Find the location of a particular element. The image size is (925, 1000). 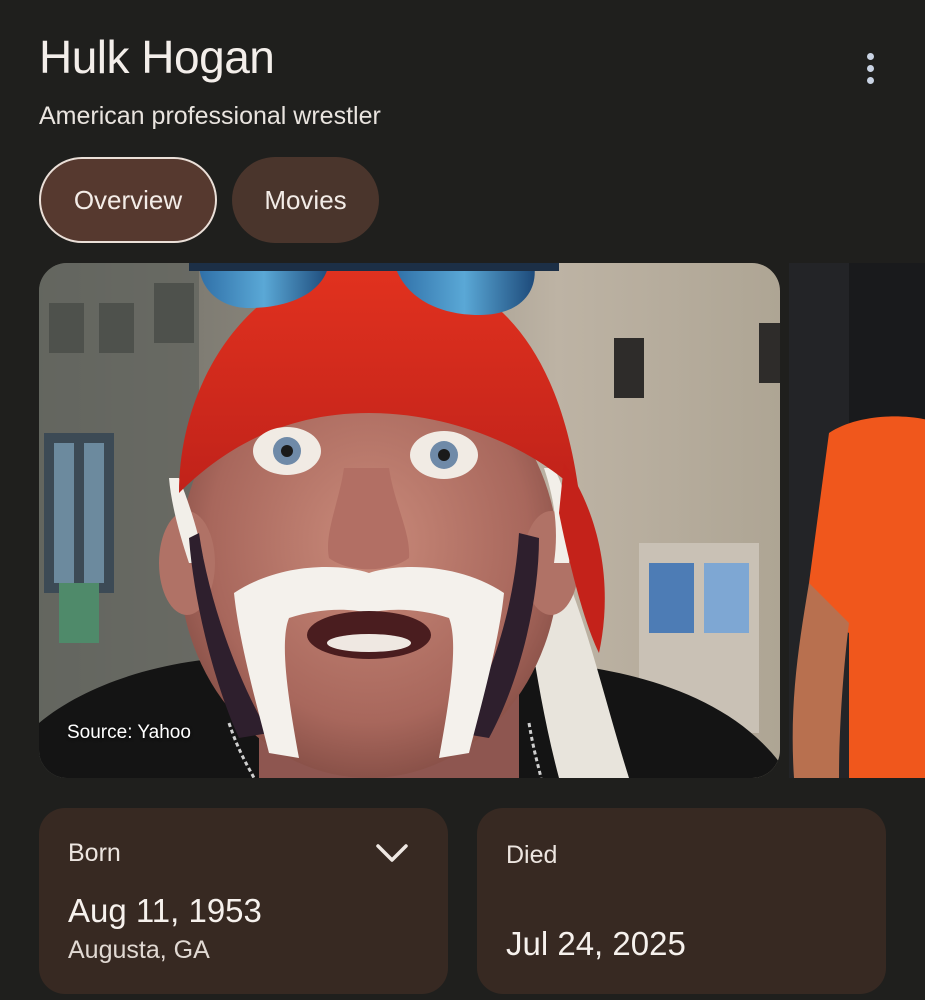

next-photo-image is located at coordinates (857, 520).